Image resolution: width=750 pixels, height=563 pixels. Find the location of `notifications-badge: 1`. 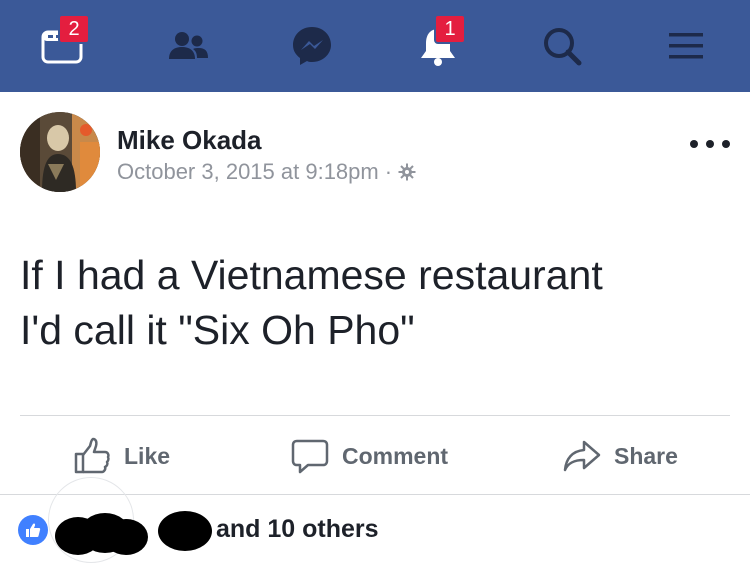

notifications-badge: 1 is located at coordinates (450, 29).